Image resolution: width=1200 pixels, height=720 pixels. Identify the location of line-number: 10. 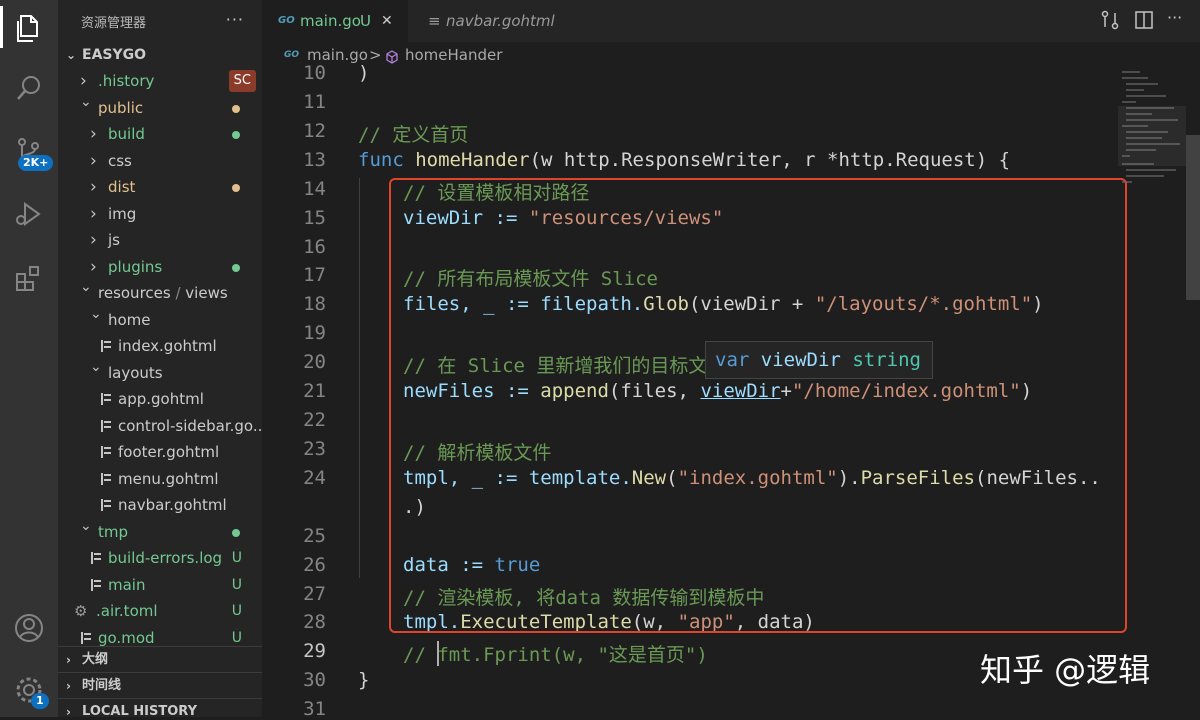
(314, 73).